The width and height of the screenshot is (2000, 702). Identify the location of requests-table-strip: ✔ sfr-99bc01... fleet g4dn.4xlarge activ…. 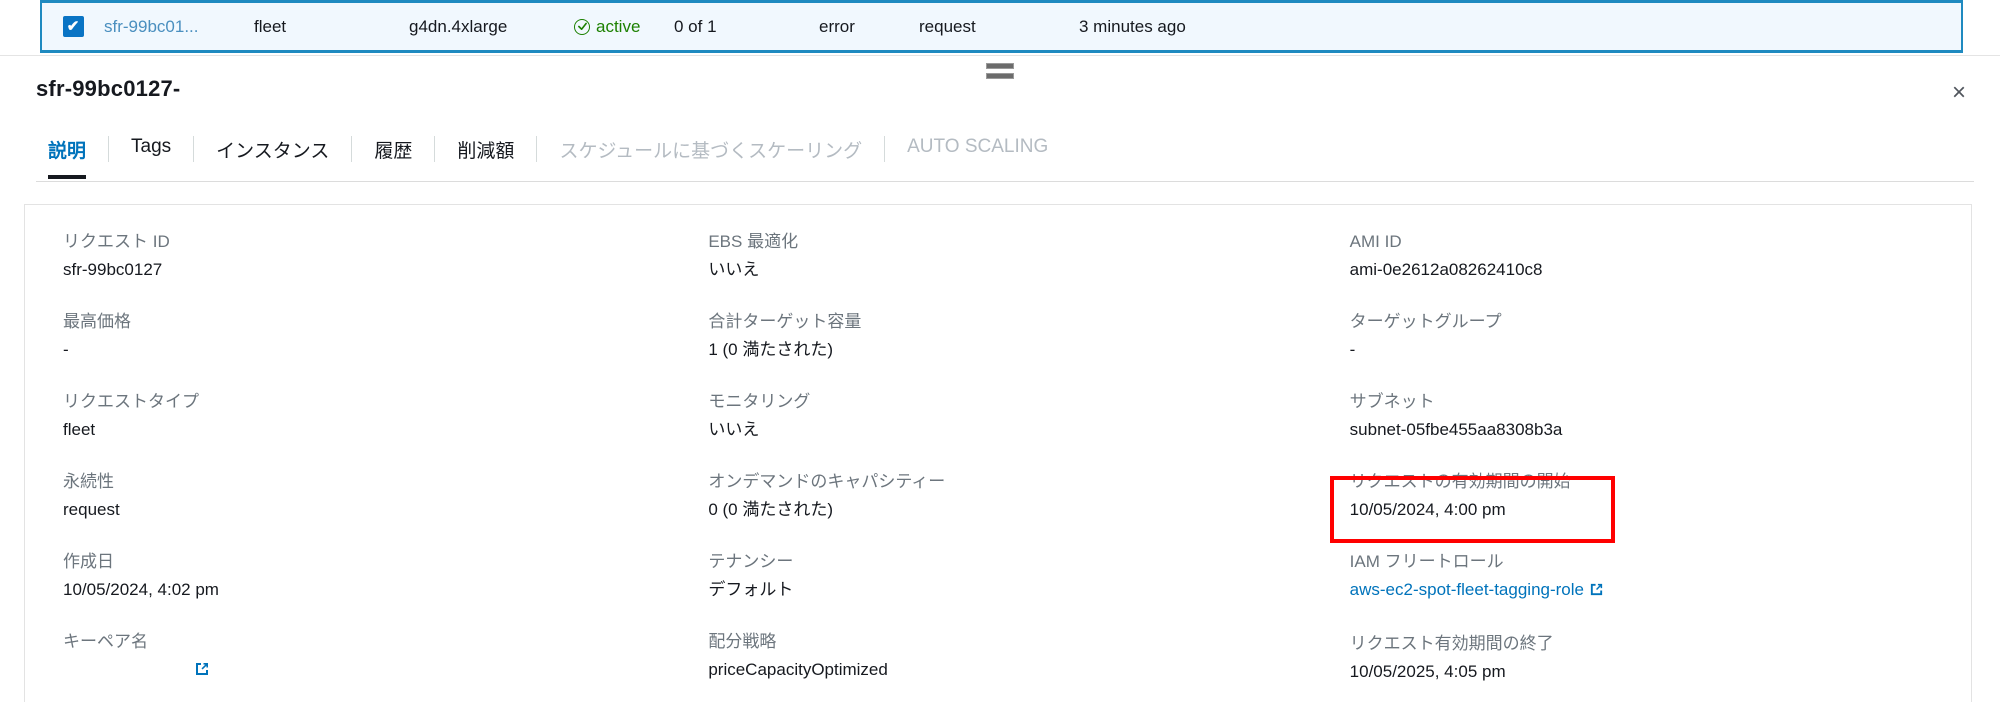
(1000, 28).